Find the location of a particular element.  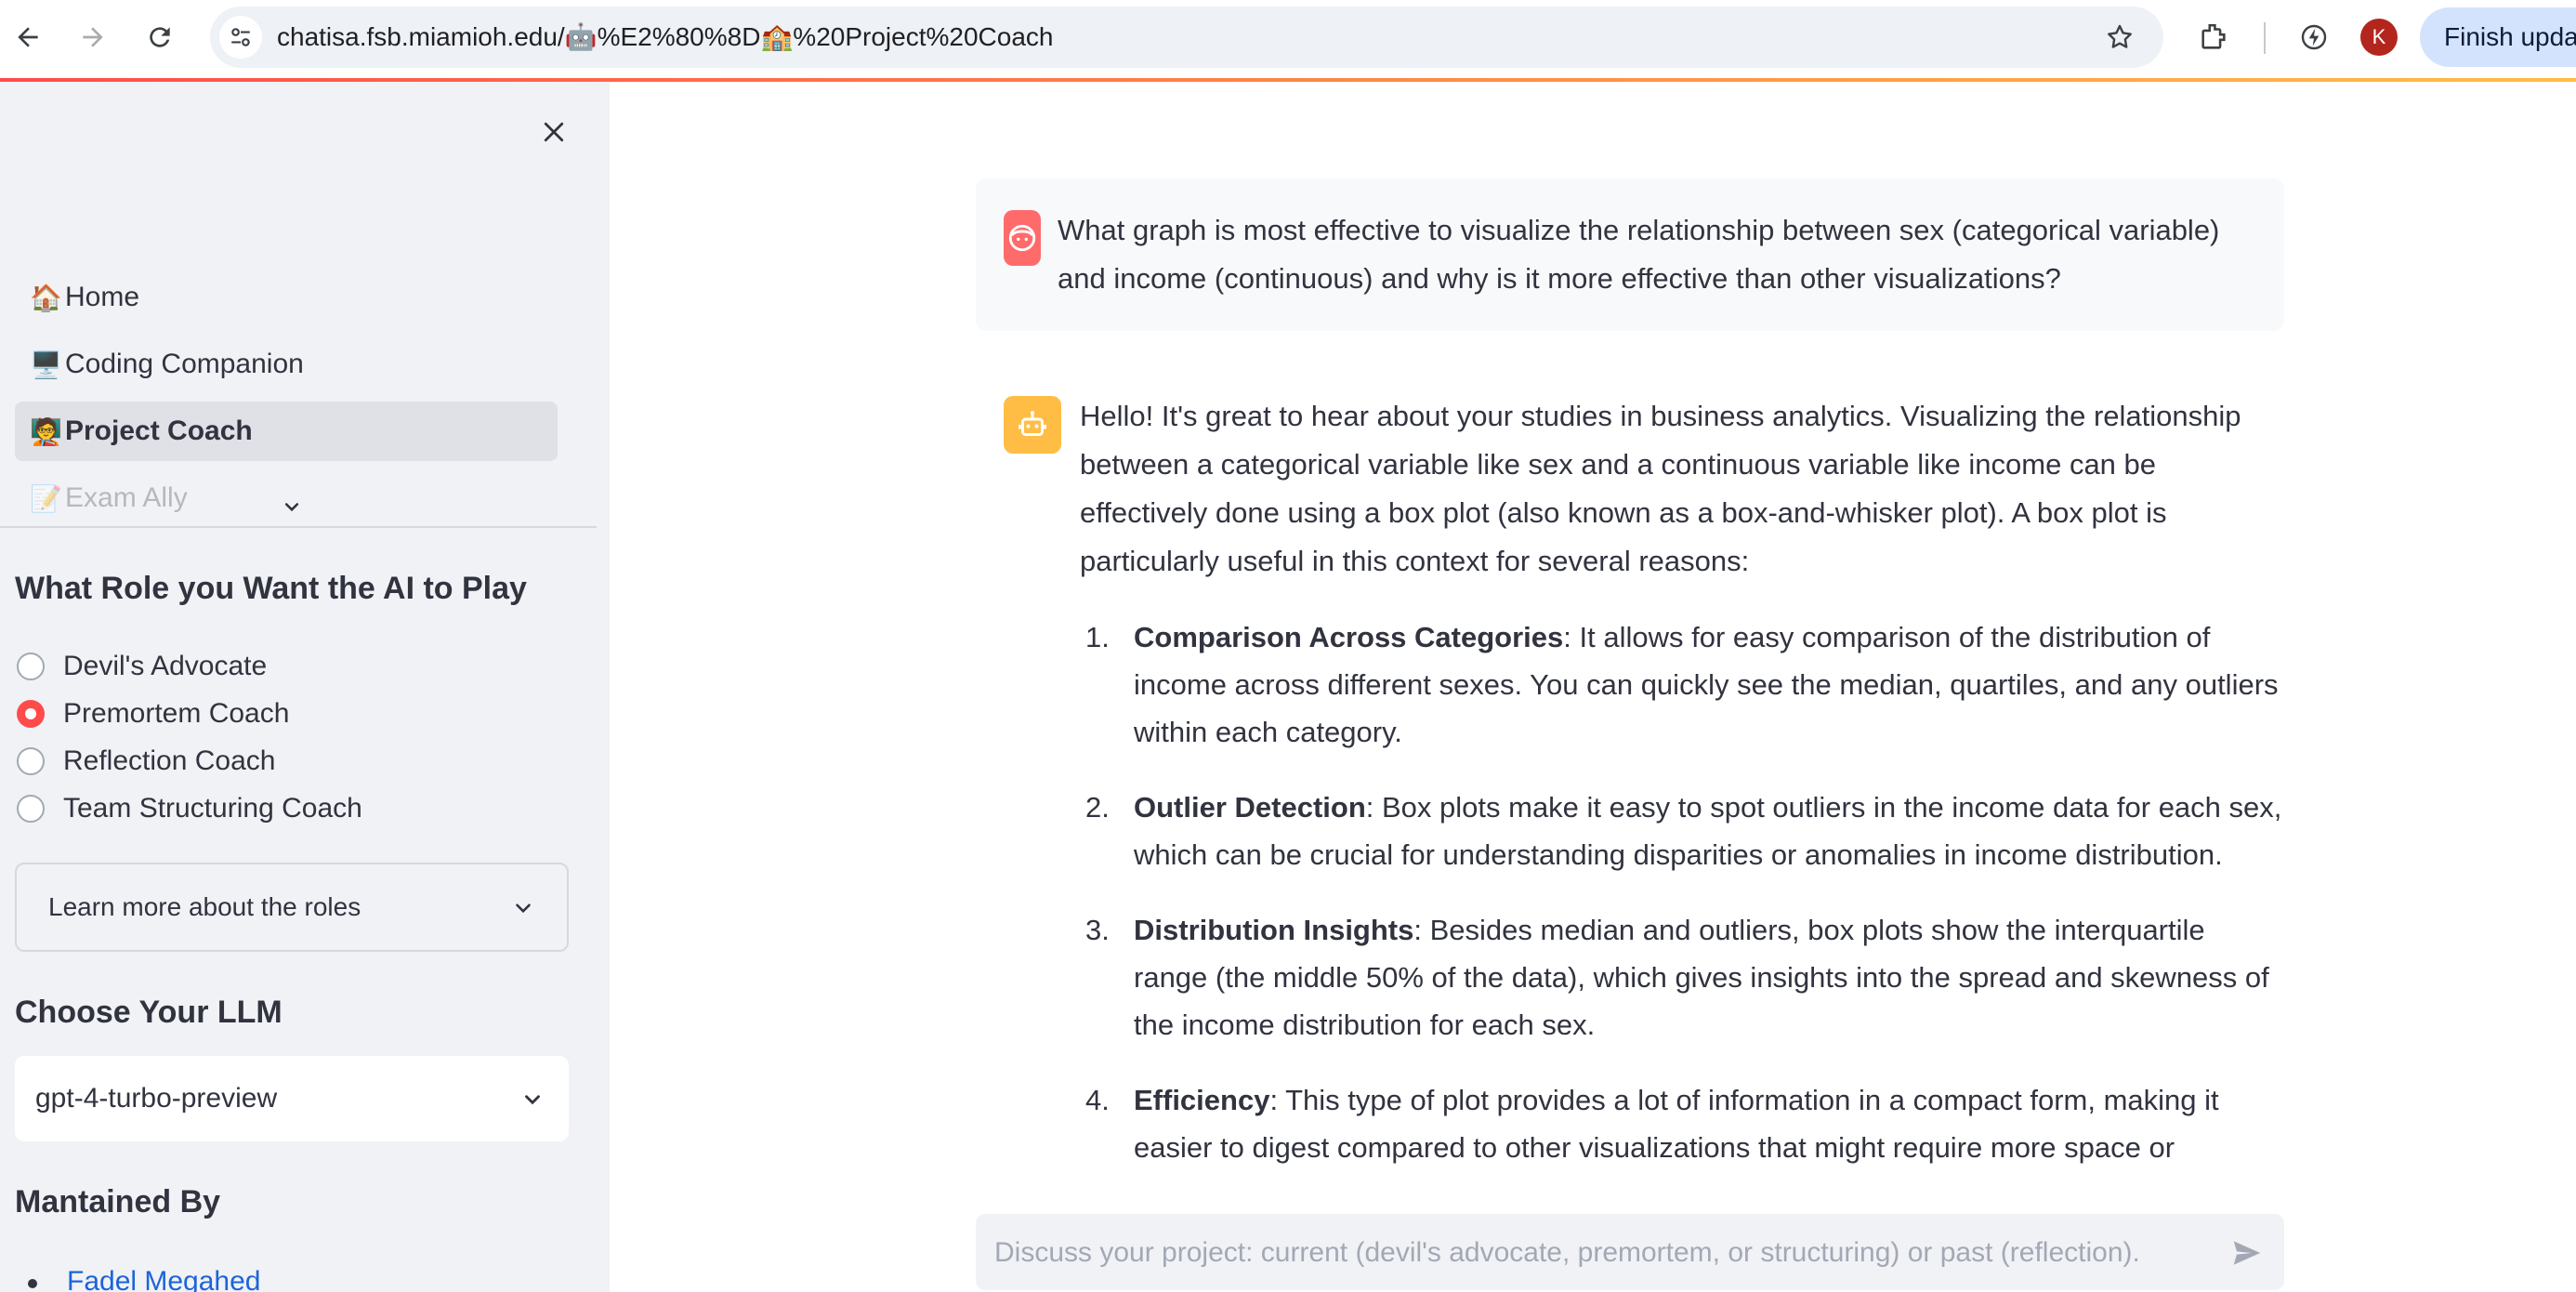

role-heading: What Role you Want the AI to Play is located at coordinates (271, 588).